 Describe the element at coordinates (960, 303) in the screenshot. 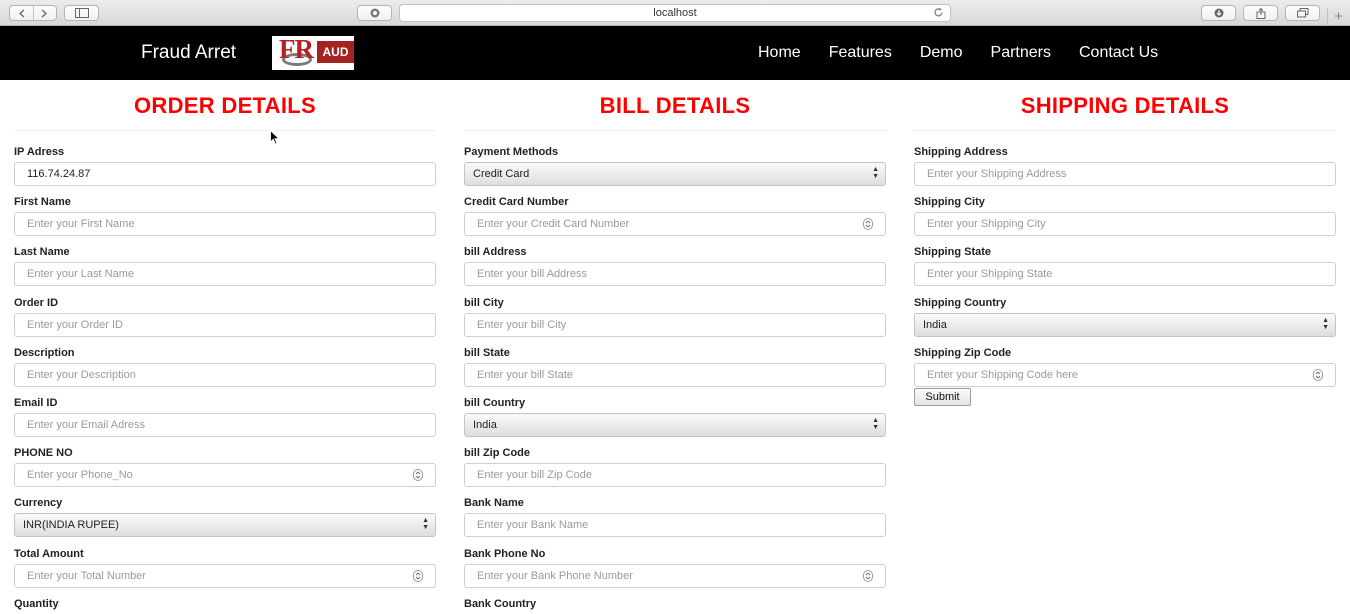

I see `shipping-country-label: Shipping Country` at that location.